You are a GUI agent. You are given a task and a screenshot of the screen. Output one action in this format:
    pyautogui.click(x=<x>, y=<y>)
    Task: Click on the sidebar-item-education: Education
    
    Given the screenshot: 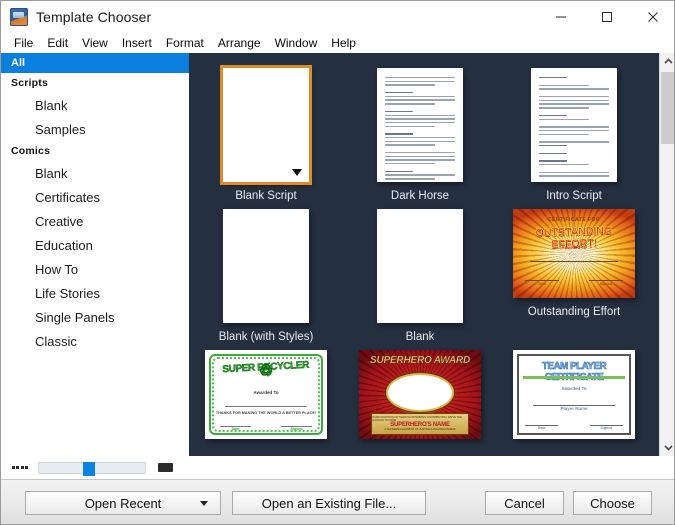 What is the action you would take?
    pyautogui.click(x=95, y=245)
    